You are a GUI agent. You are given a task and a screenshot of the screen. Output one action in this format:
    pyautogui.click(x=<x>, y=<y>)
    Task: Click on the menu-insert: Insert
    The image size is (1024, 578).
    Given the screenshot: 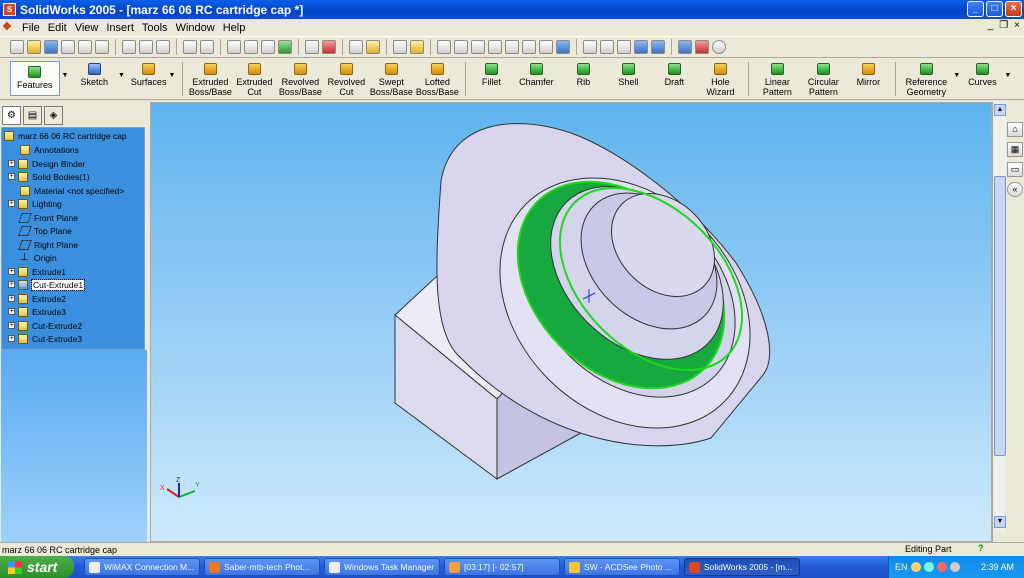 What is the action you would take?
    pyautogui.click(x=120, y=28)
    